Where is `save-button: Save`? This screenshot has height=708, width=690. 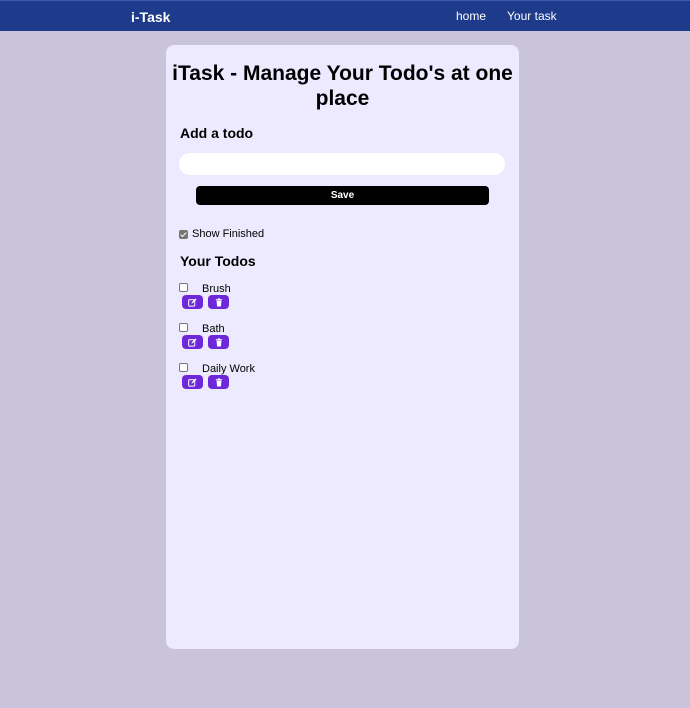 save-button: Save is located at coordinates (342, 195).